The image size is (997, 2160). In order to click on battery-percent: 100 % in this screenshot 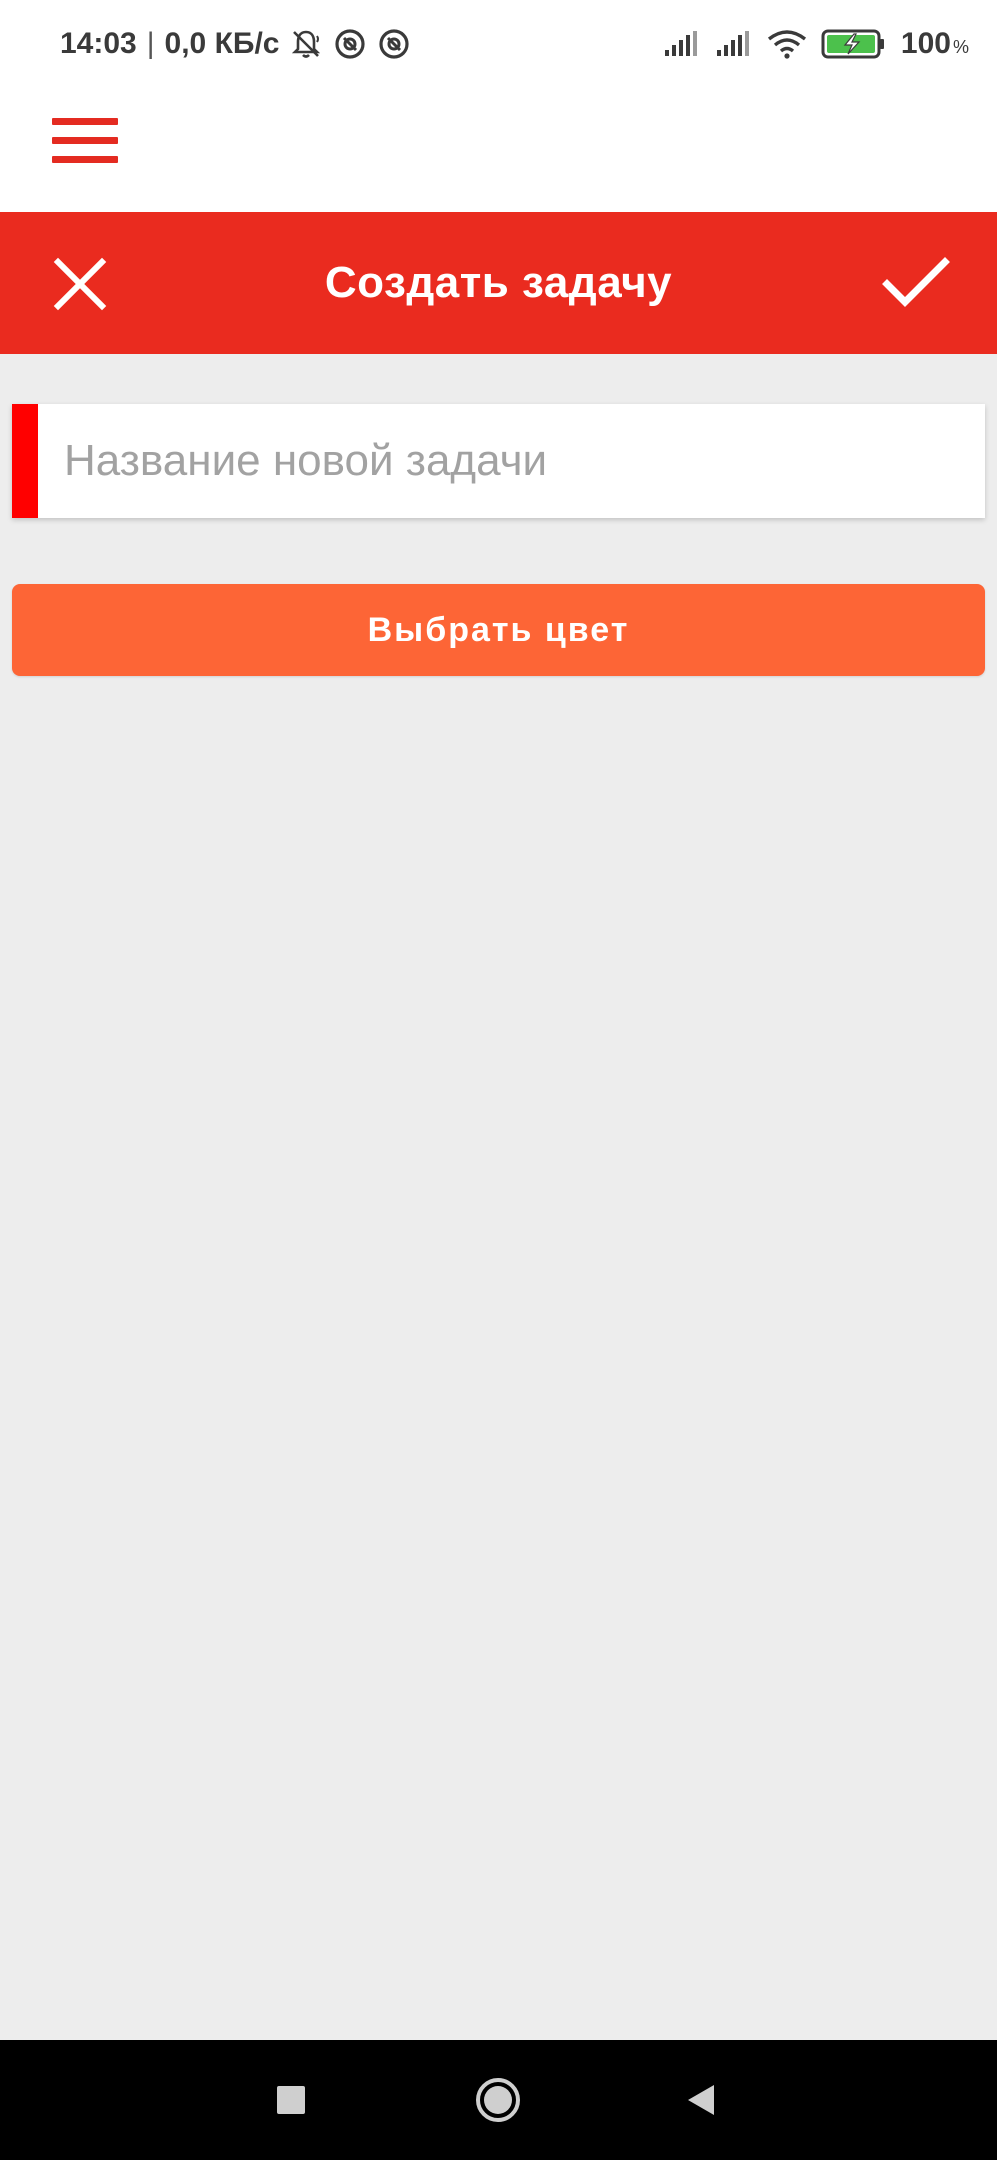, I will do `click(935, 44)`.